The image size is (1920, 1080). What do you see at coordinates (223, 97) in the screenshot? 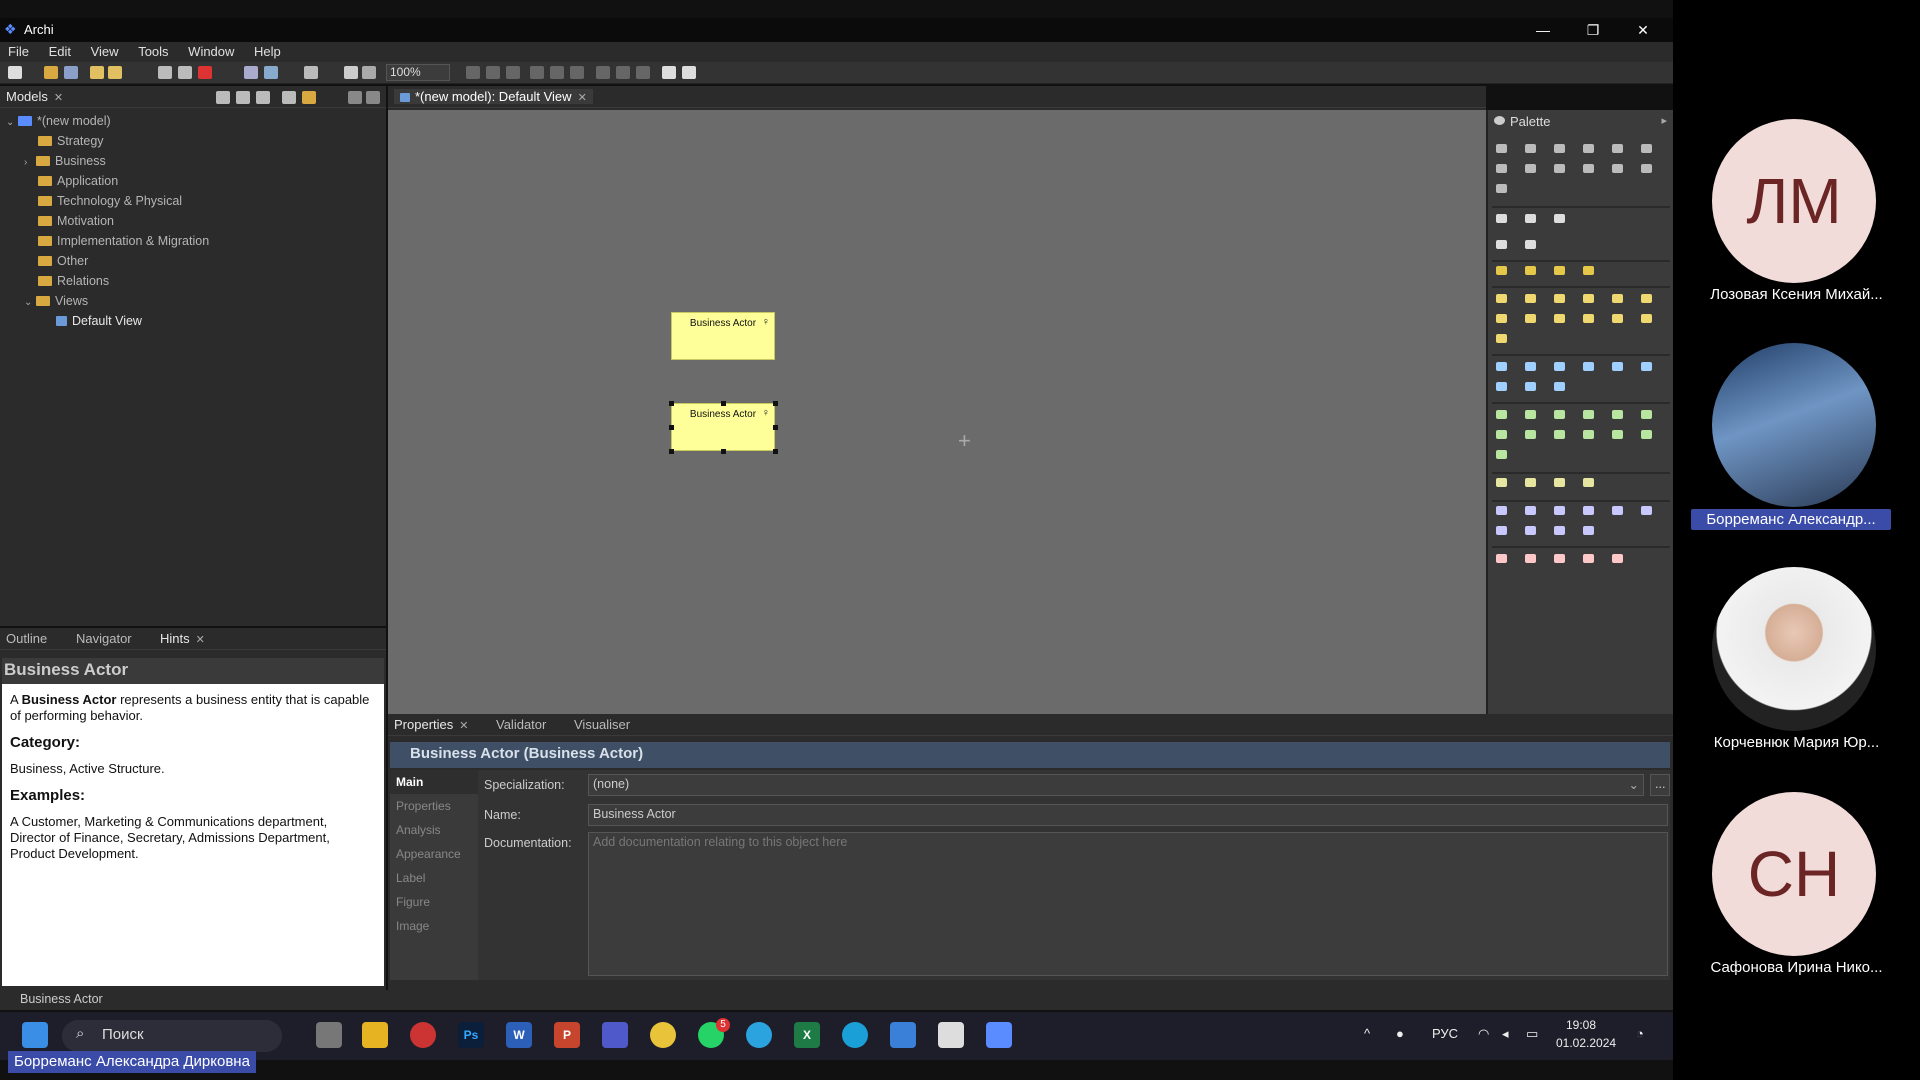
I see `bookmark-icon` at bounding box center [223, 97].